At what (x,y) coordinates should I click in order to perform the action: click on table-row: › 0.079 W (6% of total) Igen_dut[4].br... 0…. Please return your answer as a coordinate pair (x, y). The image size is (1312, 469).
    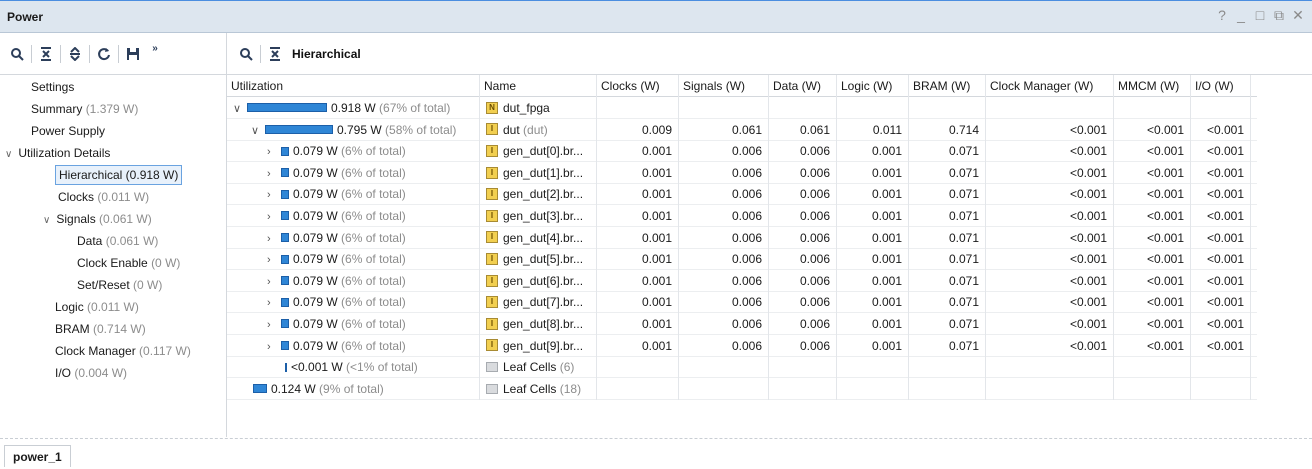
    Looking at the image, I should click on (742, 237).